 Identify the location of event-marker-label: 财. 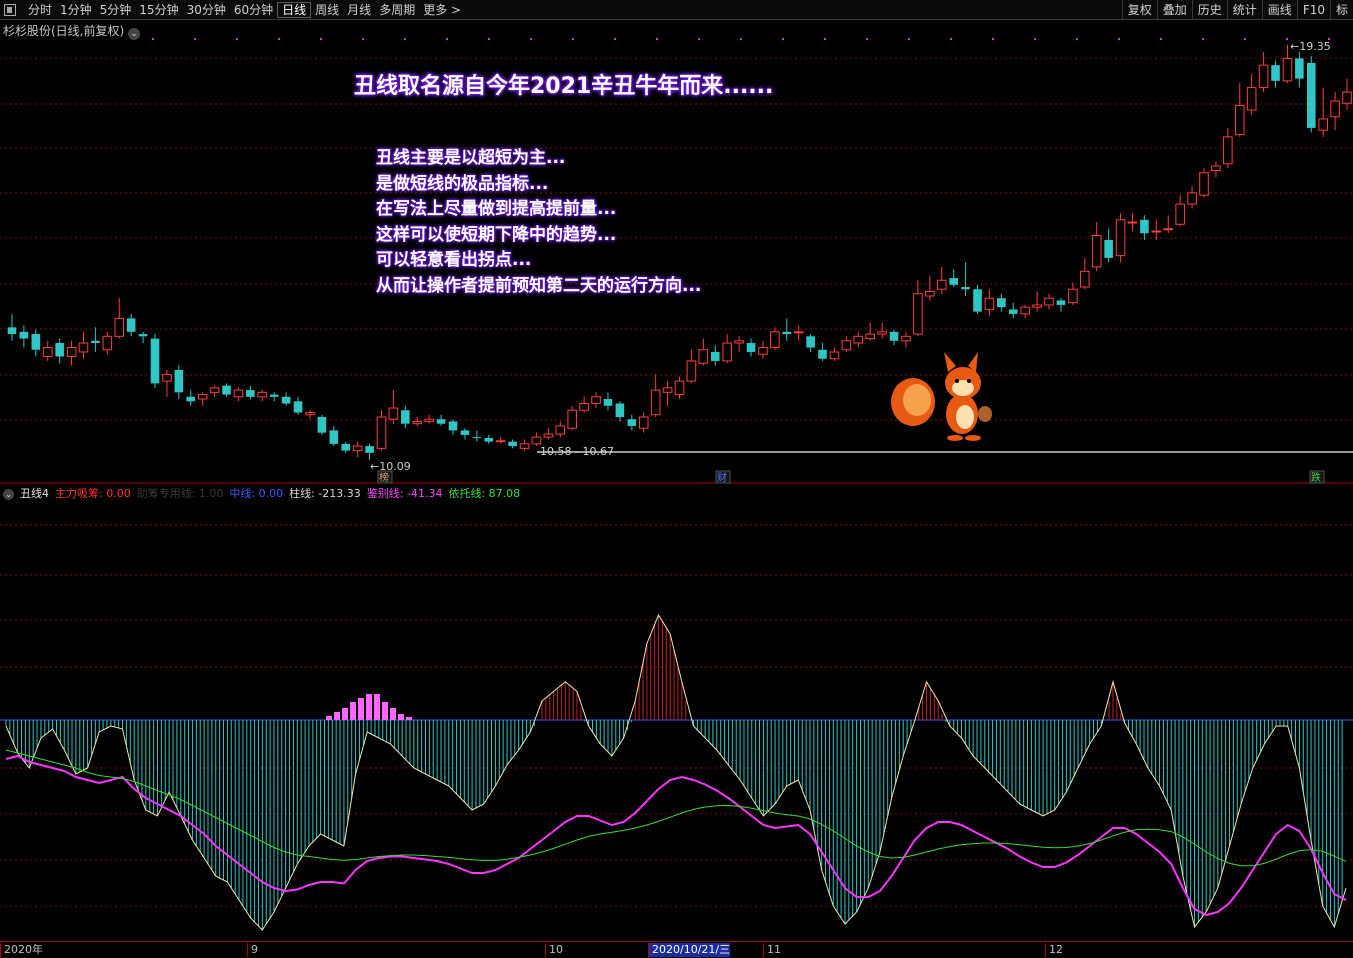
(722, 477).